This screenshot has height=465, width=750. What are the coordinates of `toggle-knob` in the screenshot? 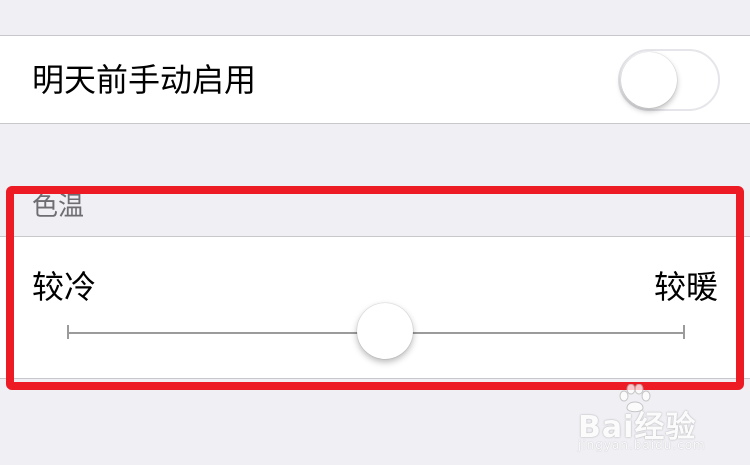 It's located at (649, 80).